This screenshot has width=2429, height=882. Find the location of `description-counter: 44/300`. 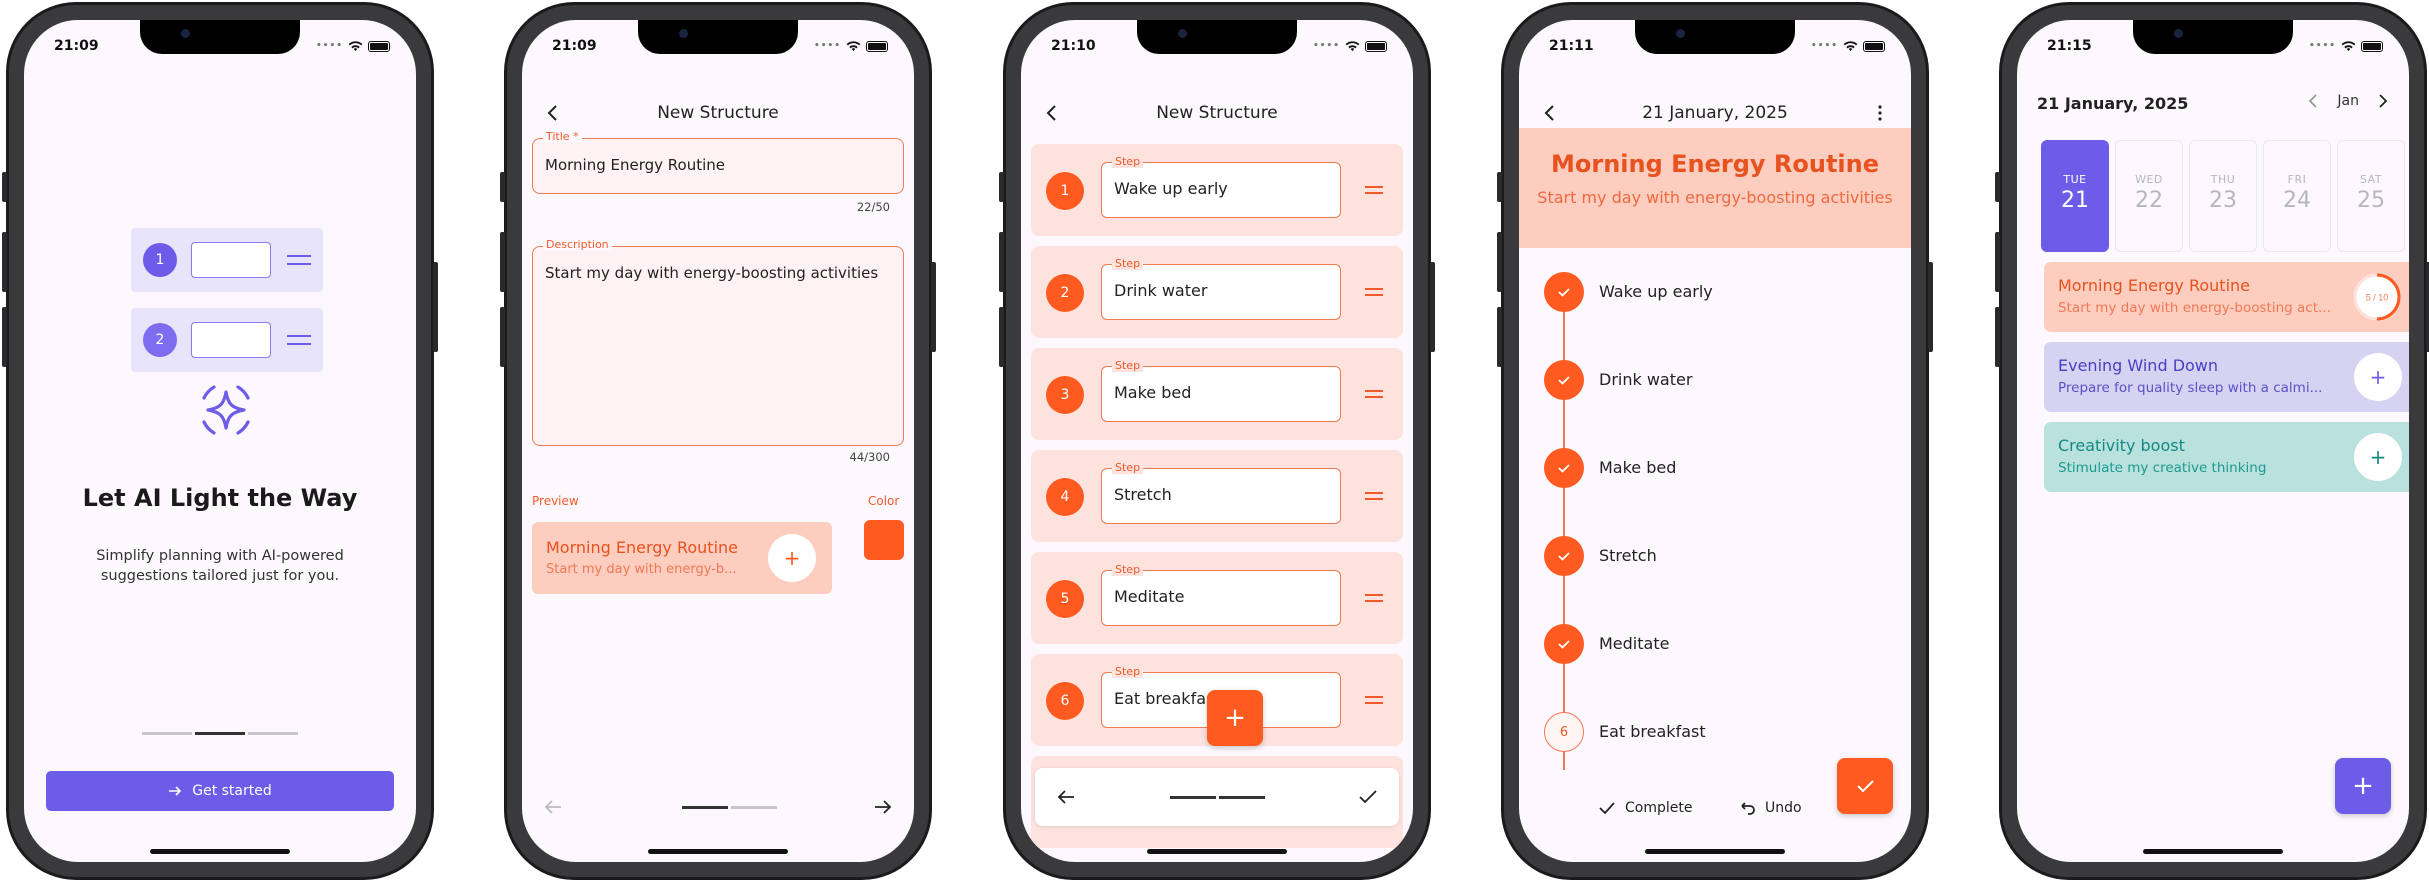

description-counter: 44/300 is located at coordinates (869, 457).